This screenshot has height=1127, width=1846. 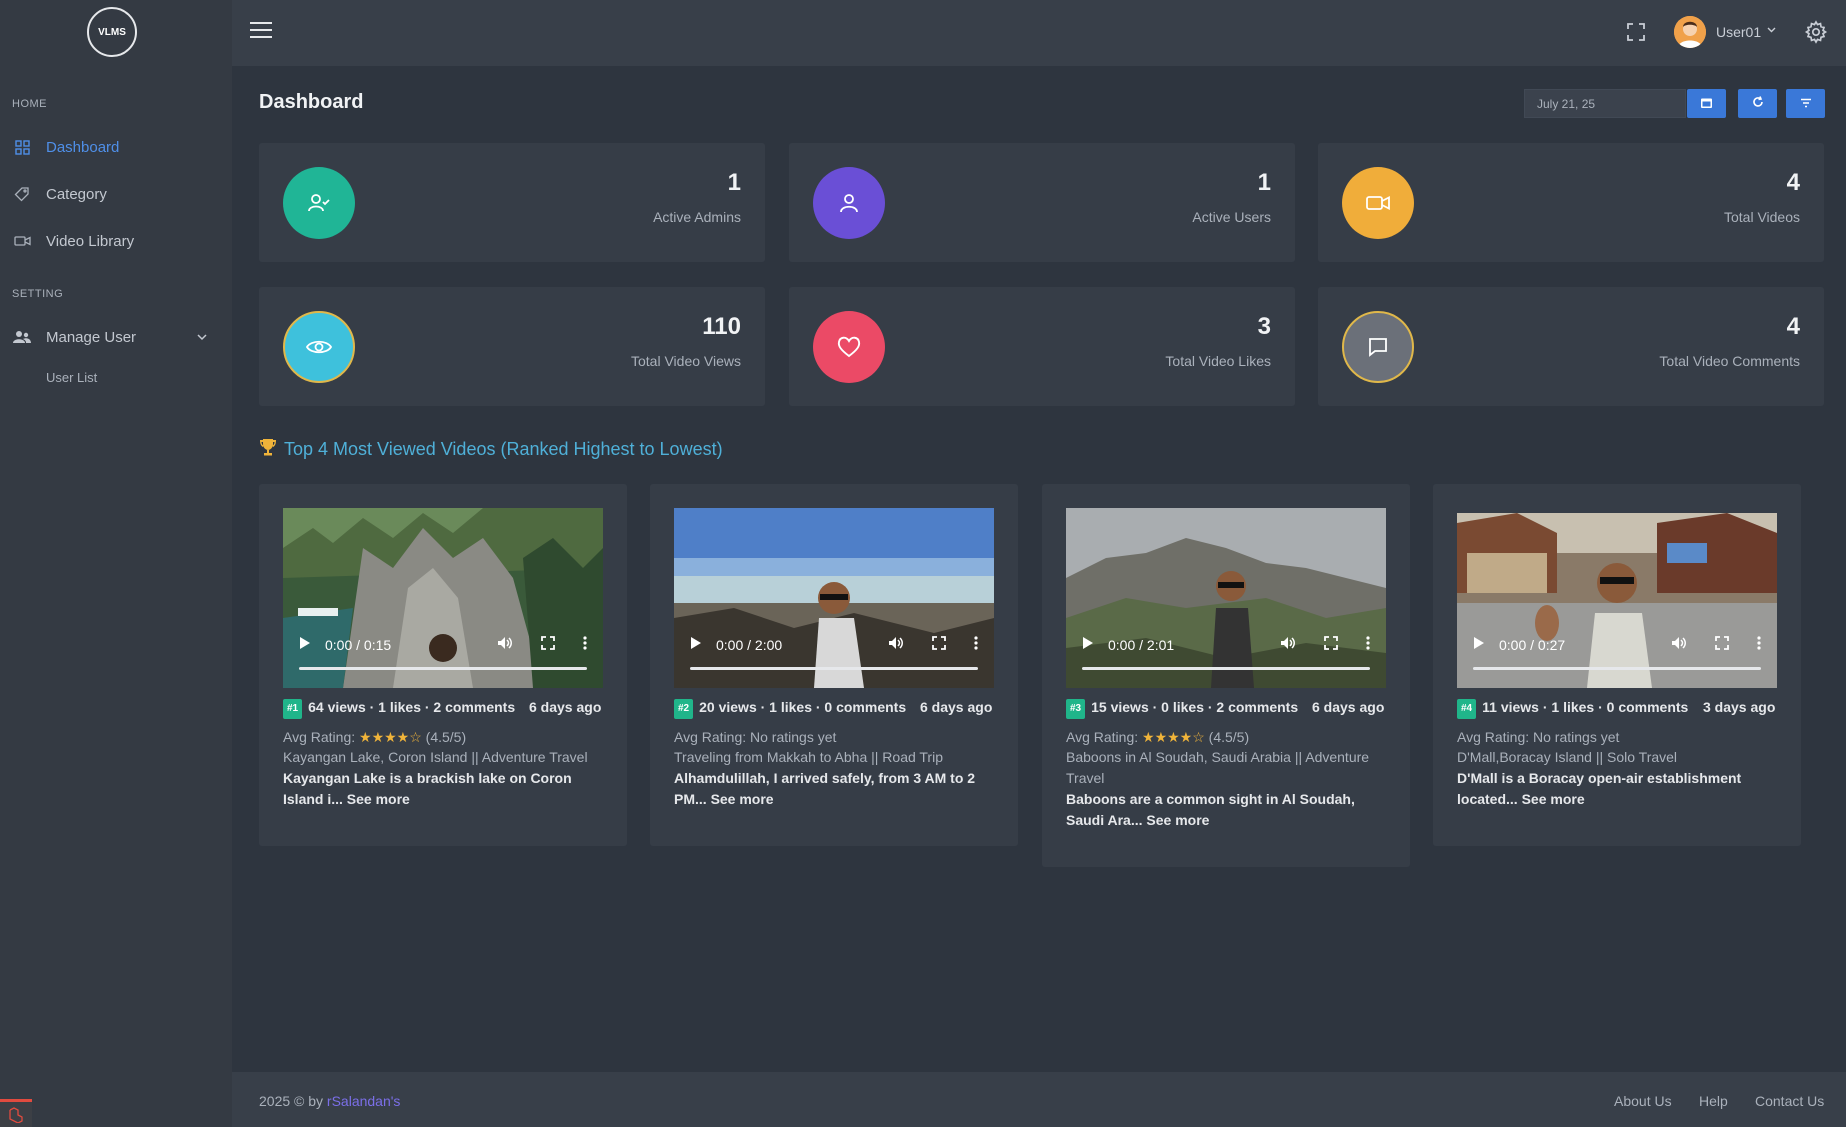 I want to click on gear-icon, so click(x=1816, y=34).